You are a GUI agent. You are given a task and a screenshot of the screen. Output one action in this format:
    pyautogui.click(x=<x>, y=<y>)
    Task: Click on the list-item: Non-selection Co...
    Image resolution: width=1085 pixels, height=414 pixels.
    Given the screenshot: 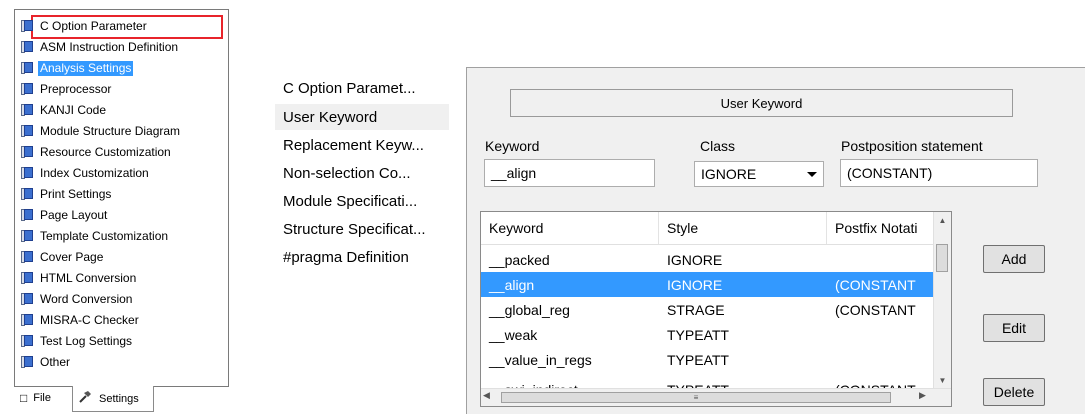 What is the action you would take?
    pyautogui.click(x=362, y=173)
    